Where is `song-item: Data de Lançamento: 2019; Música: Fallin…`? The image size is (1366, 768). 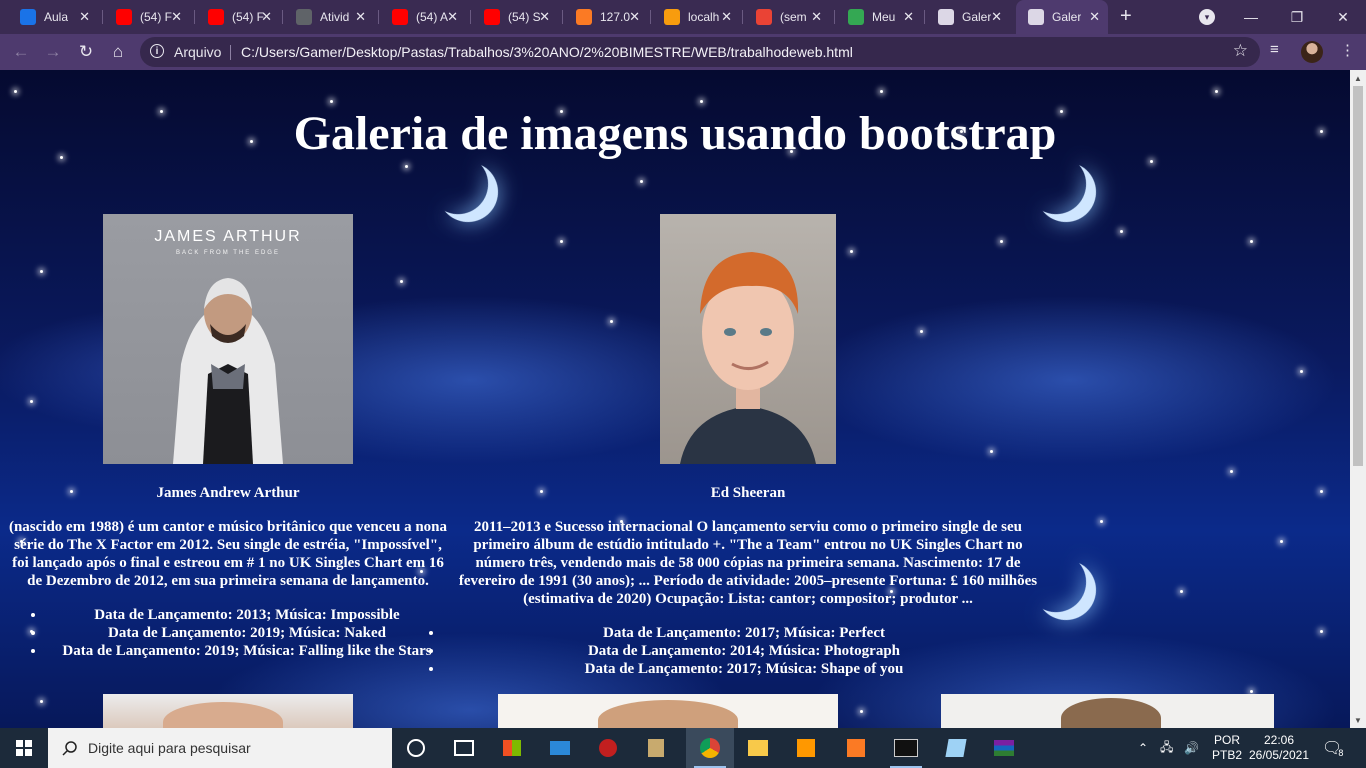 song-item: Data de Lançamento: 2019; Música: Fallin… is located at coordinates (247, 651).